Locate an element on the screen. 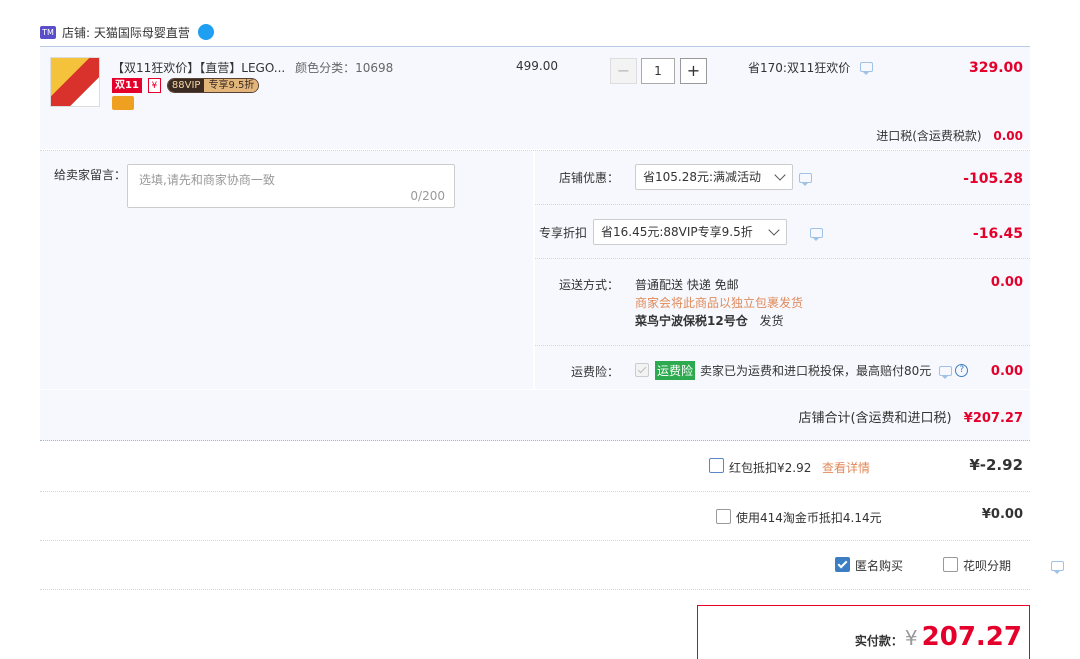 The image size is (1080, 659). shipping-warehouse: 菜鸟宁波保税12号仓 发货 is located at coordinates (709, 320).